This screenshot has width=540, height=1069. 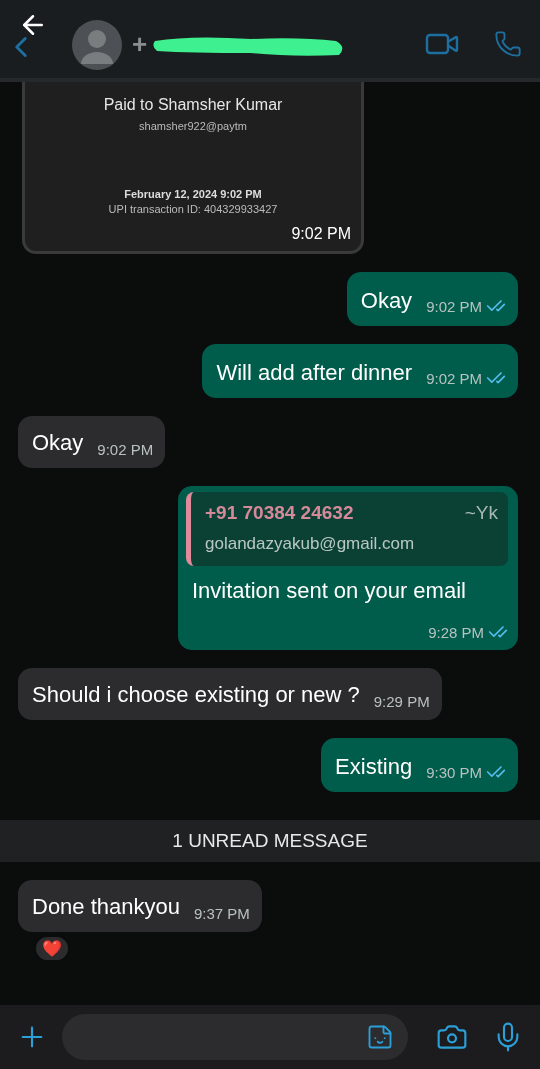 What do you see at coordinates (481, 513) in the screenshot?
I see `quote-name: ~Yk` at bounding box center [481, 513].